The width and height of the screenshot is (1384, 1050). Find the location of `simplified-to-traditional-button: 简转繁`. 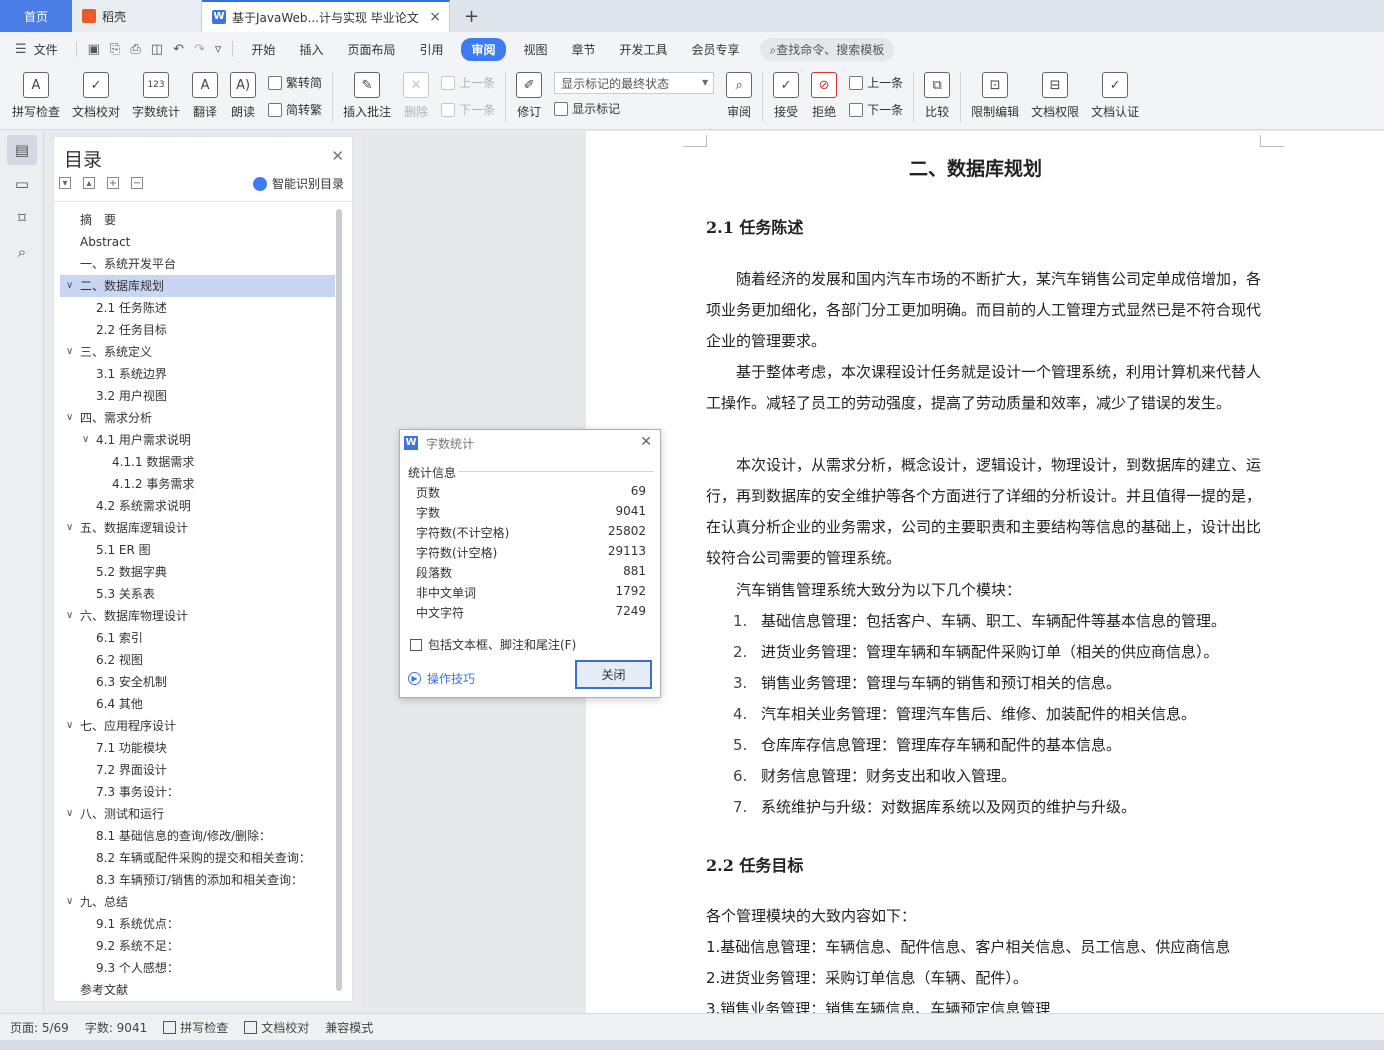

simplified-to-traditional-button: 简转繁 is located at coordinates (295, 109).